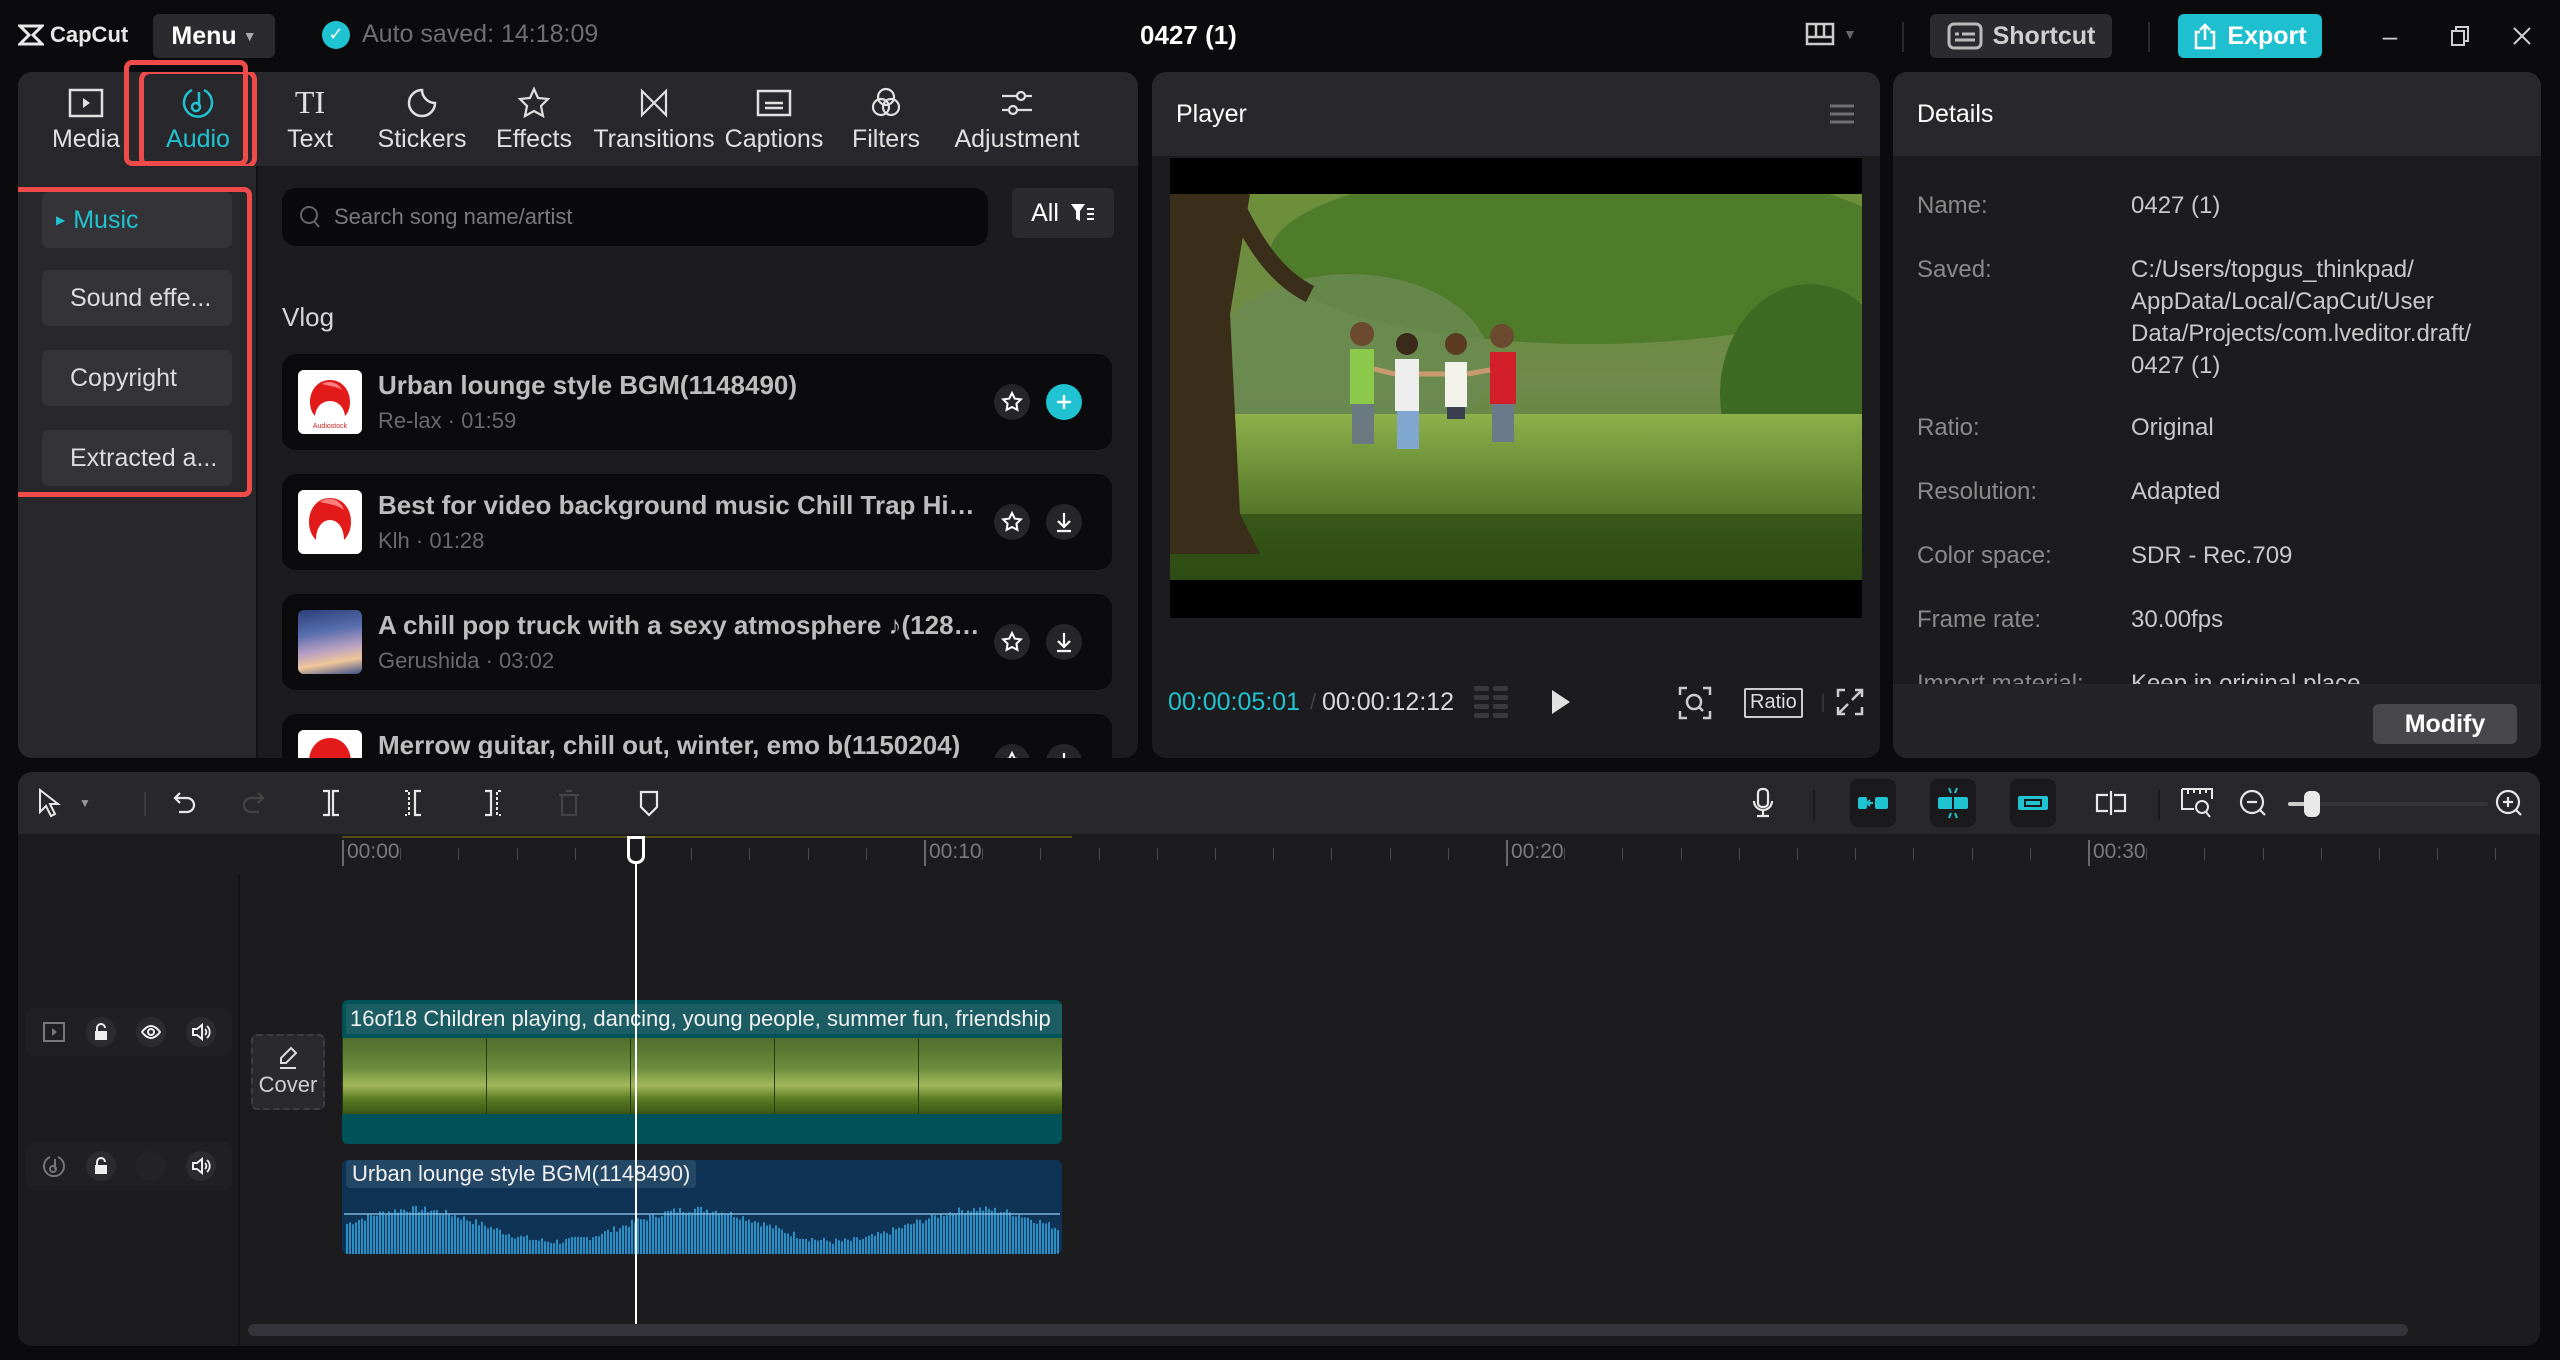 This screenshot has height=1360, width=2560. I want to click on delete-button, so click(569, 803).